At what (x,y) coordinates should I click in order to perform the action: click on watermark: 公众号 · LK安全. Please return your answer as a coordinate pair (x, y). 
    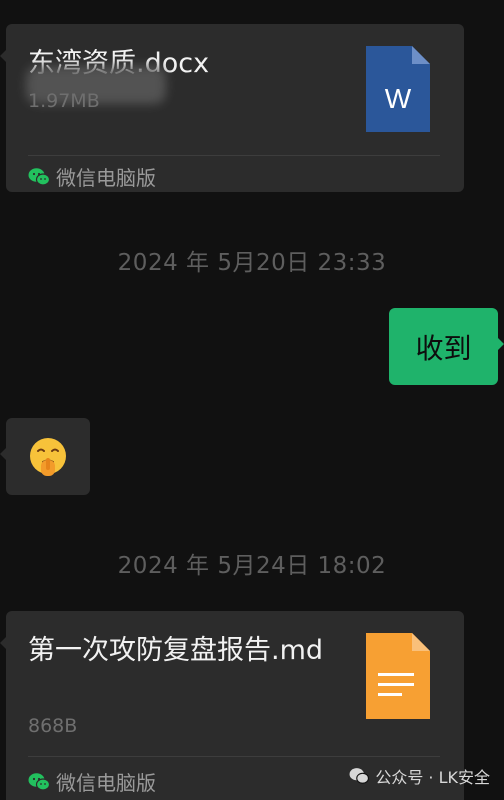
    Looking at the image, I should click on (419, 776).